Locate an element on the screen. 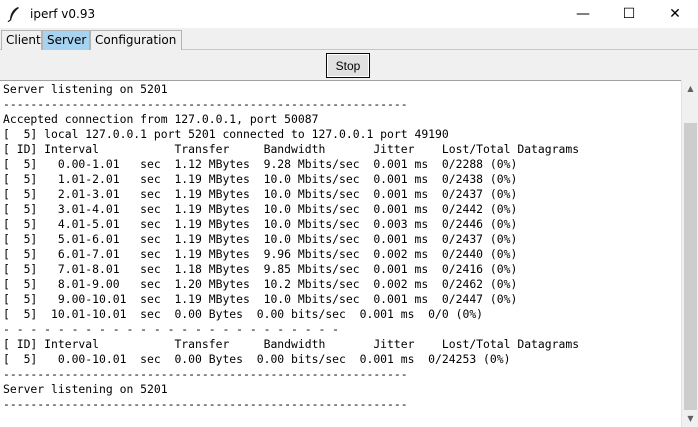 The width and height of the screenshot is (698, 427). tab-client: Client is located at coordinates (21, 40).